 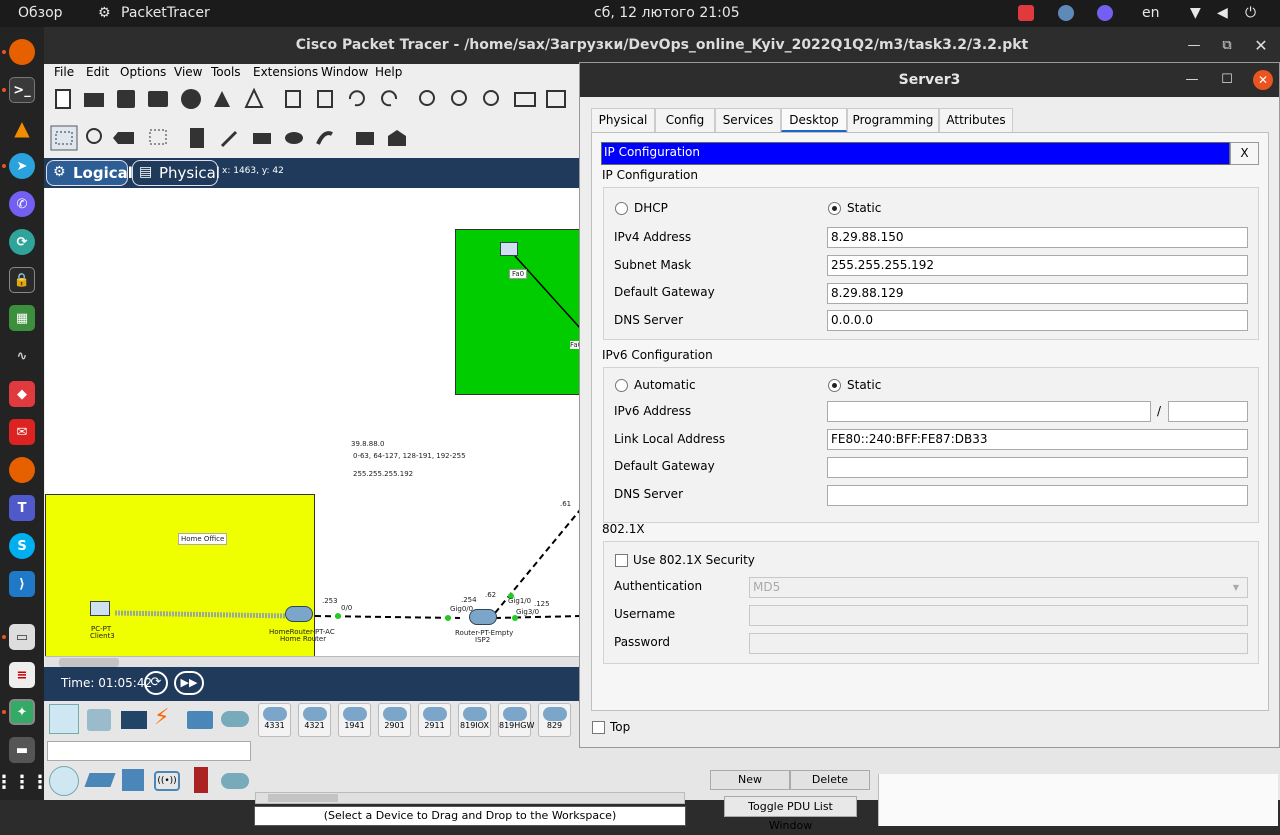 What do you see at coordinates (1192, 80) in the screenshot?
I see `dialog-minimize-button: —` at bounding box center [1192, 80].